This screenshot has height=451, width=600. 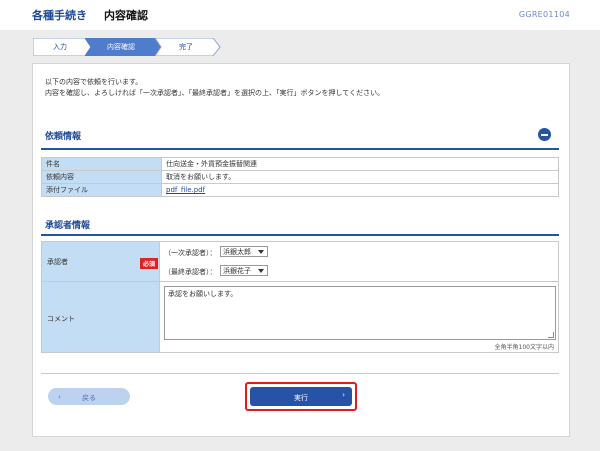 What do you see at coordinates (551, 335) in the screenshot?
I see `resize-grip-icon` at bounding box center [551, 335].